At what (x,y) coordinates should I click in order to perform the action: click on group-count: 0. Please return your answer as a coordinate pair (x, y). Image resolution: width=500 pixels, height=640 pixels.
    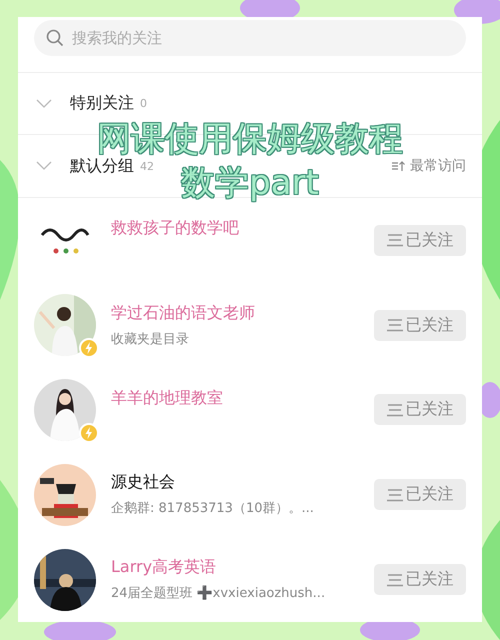
    Looking at the image, I should click on (143, 103).